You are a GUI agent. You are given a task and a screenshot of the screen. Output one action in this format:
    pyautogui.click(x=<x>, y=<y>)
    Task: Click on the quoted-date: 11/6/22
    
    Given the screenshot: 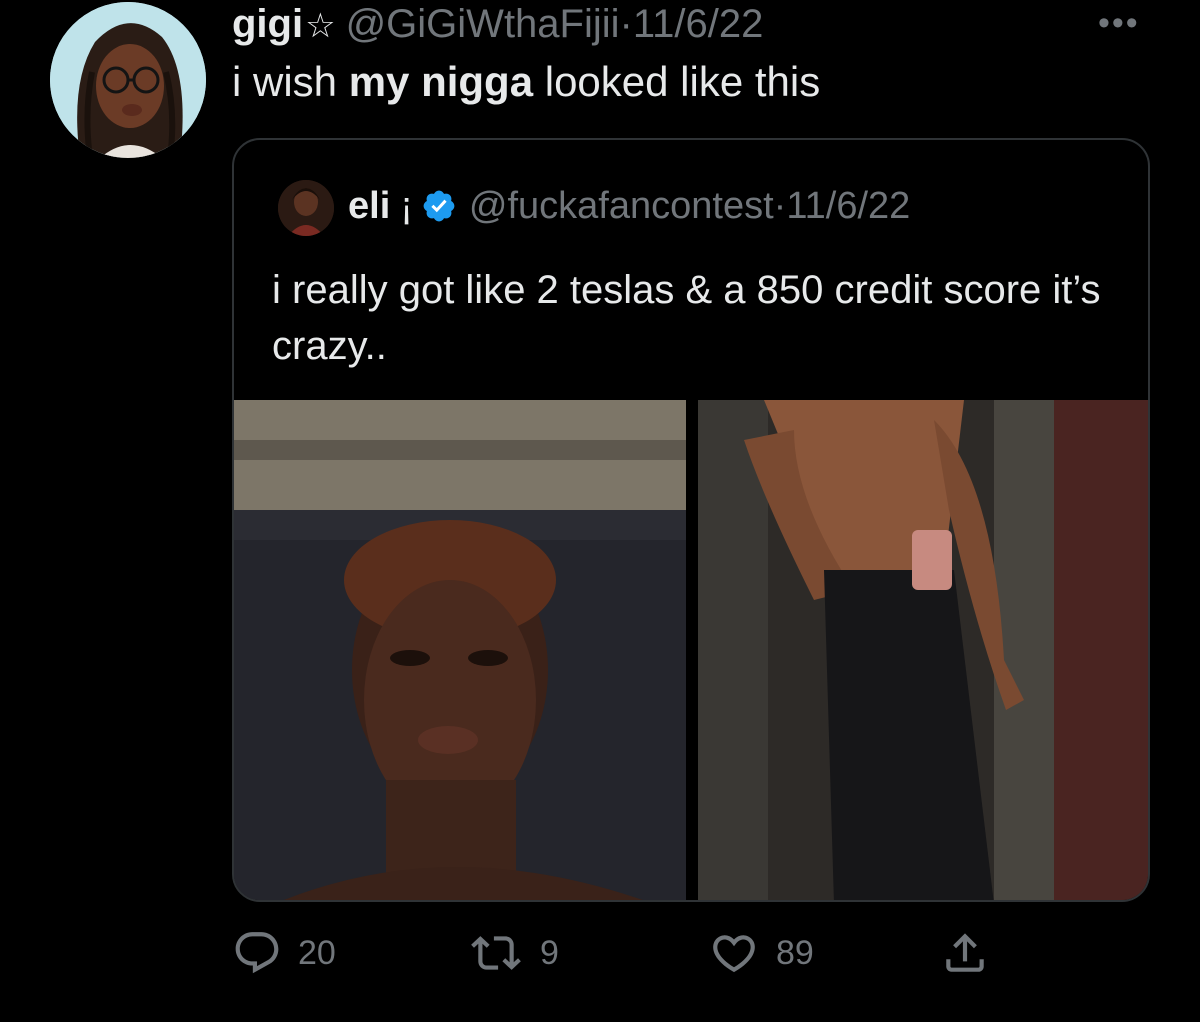 What is the action you would take?
    pyautogui.click(x=848, y=206)
    